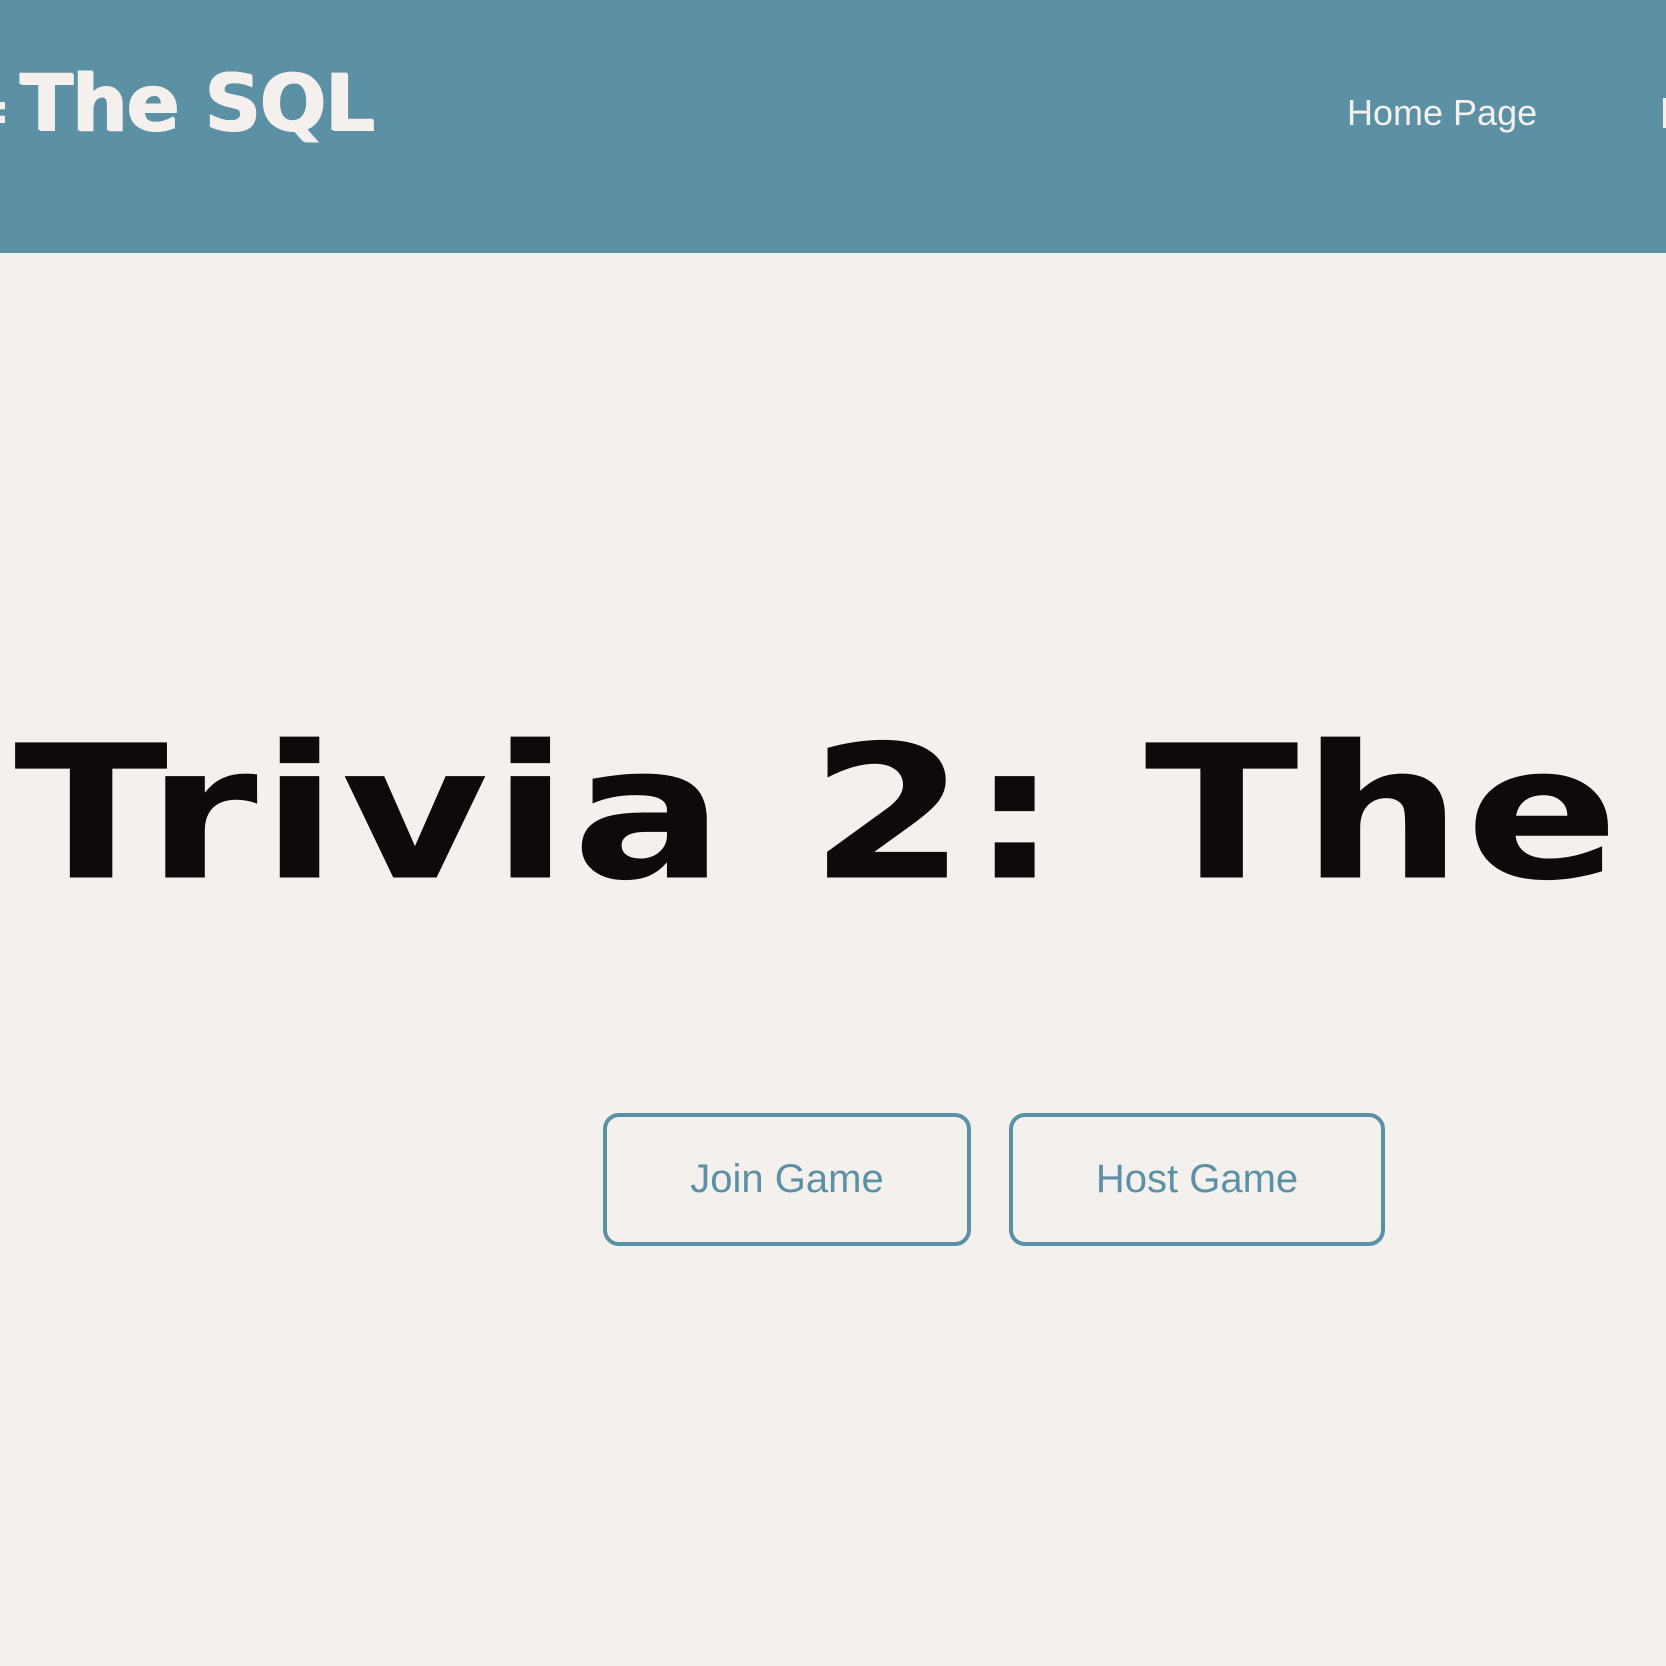  I want to click on host-game-button: Host Game, so click(1197, 1179).